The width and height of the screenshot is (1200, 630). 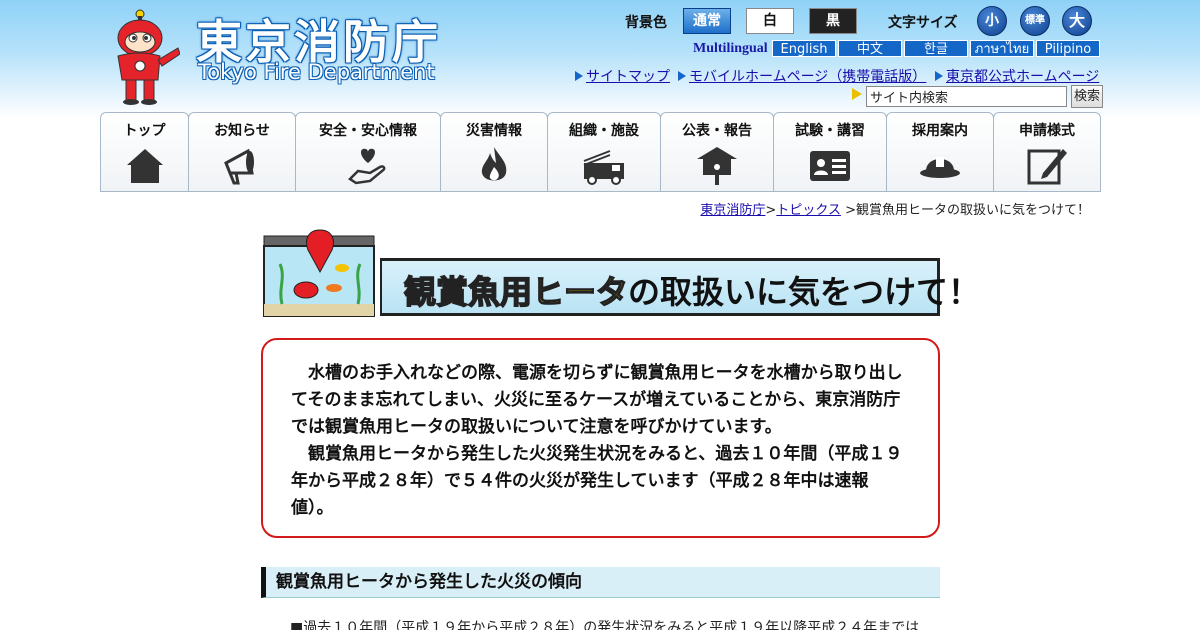 I want to click on nav-item-disaster: 災害情報, so click(x=494, y=152).